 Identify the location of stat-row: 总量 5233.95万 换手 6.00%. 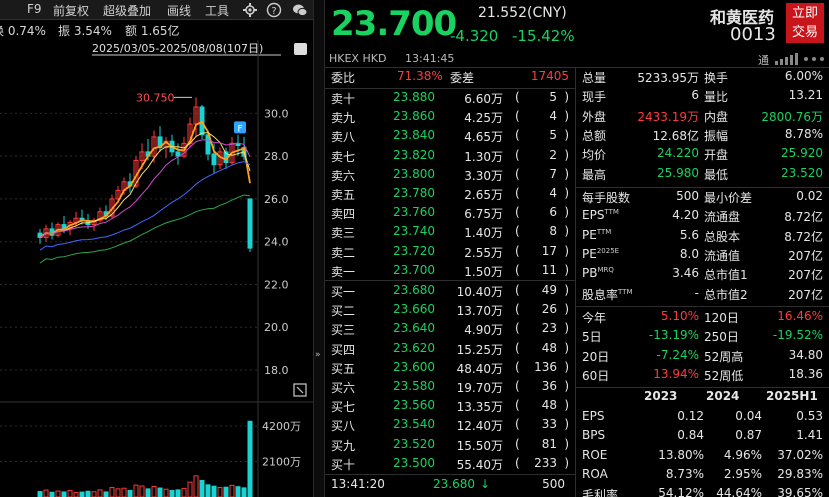
(702, 78).